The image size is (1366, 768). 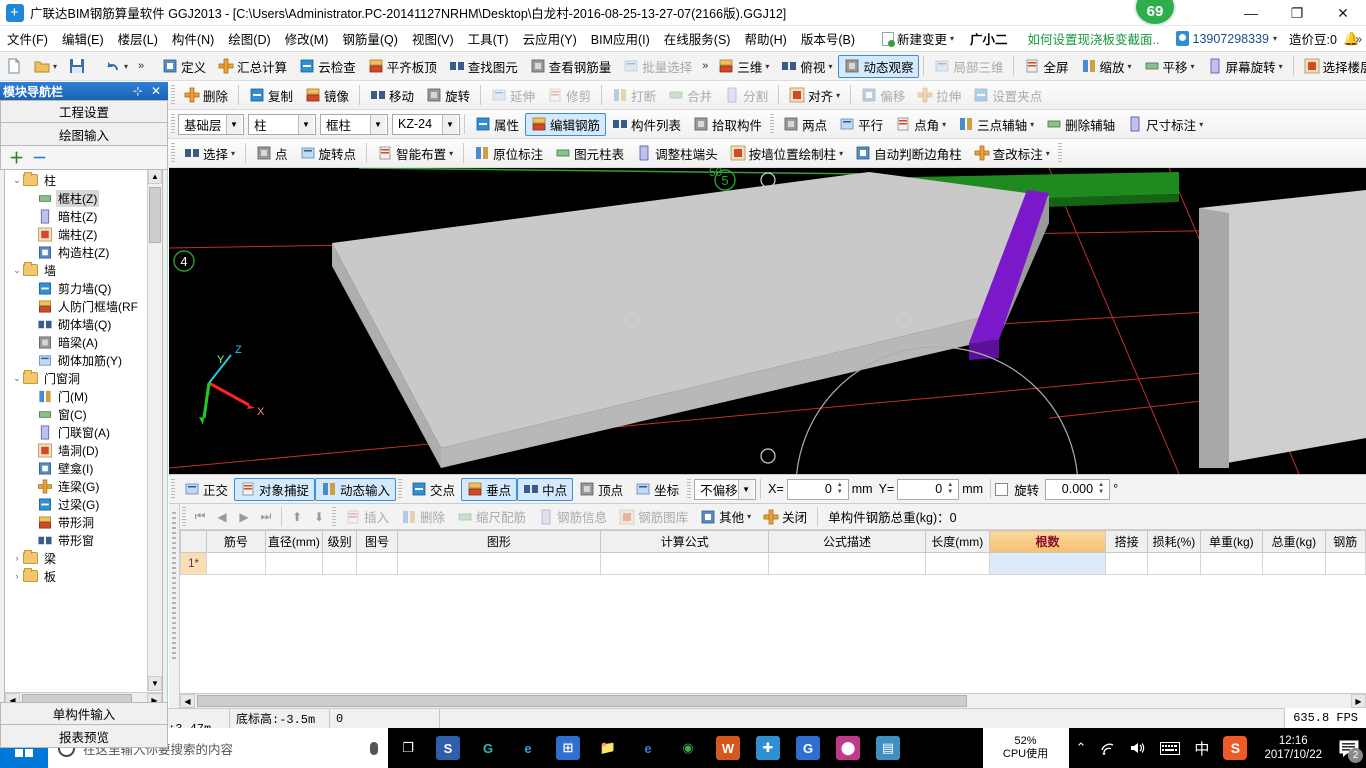 What do you see at coordinates (297, 517) in the screenshot?
I see `grid-nav-4: ⬆` at bounding box center [297, 517].